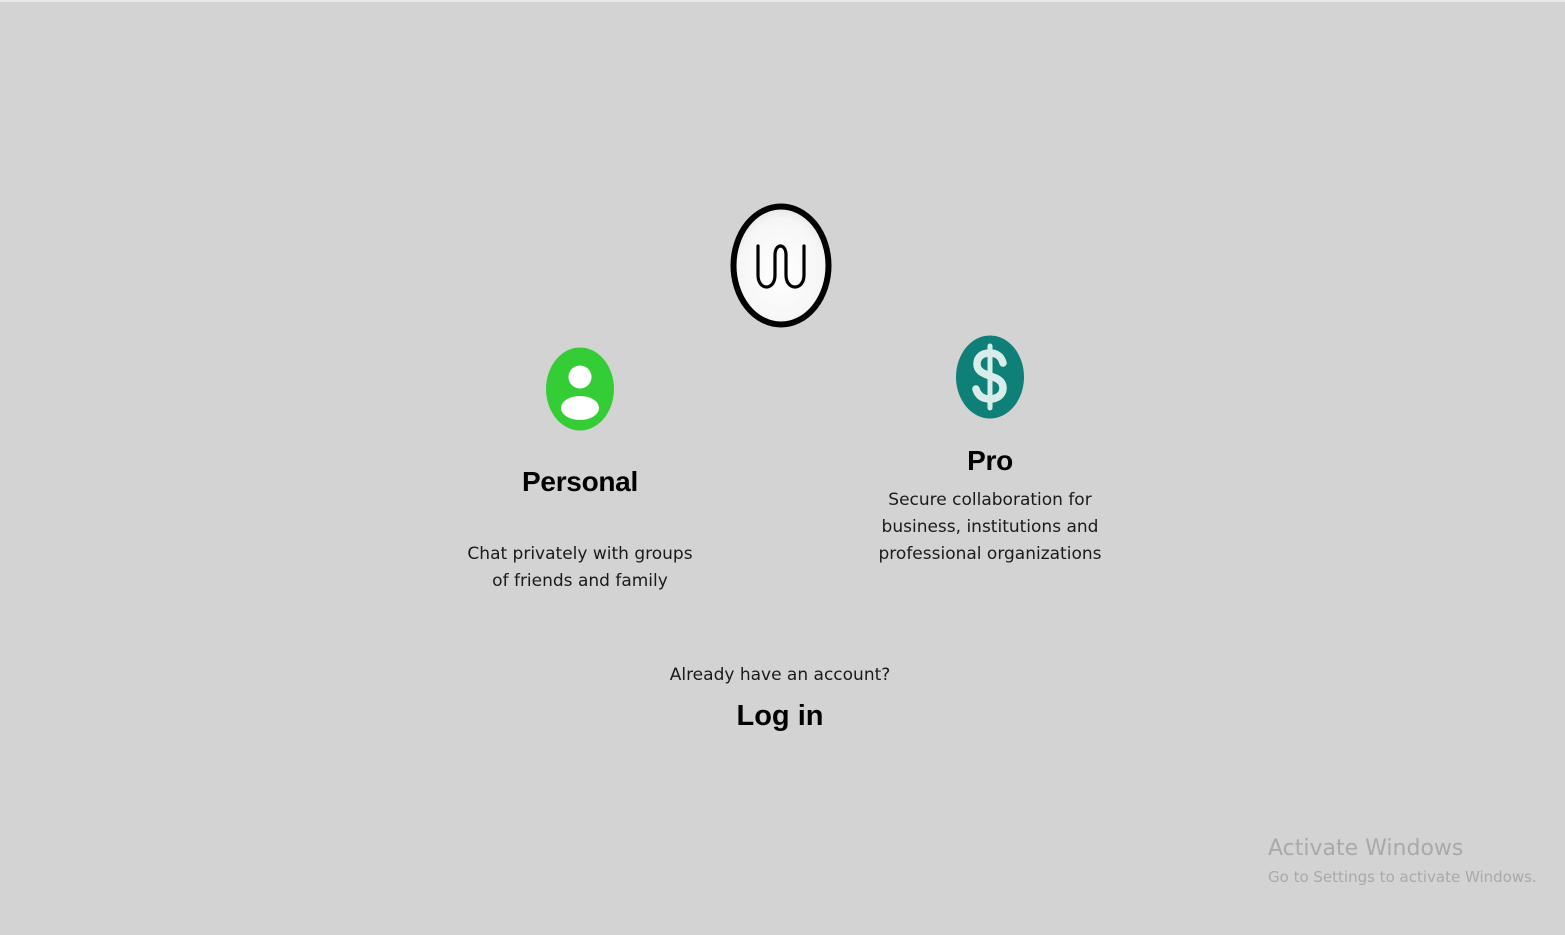 This screenshot has width=1565, height=935. Describe the element at coordinates (780, 697) in the screenshot. I see `login-area: Already have an account? Log in` at that location.